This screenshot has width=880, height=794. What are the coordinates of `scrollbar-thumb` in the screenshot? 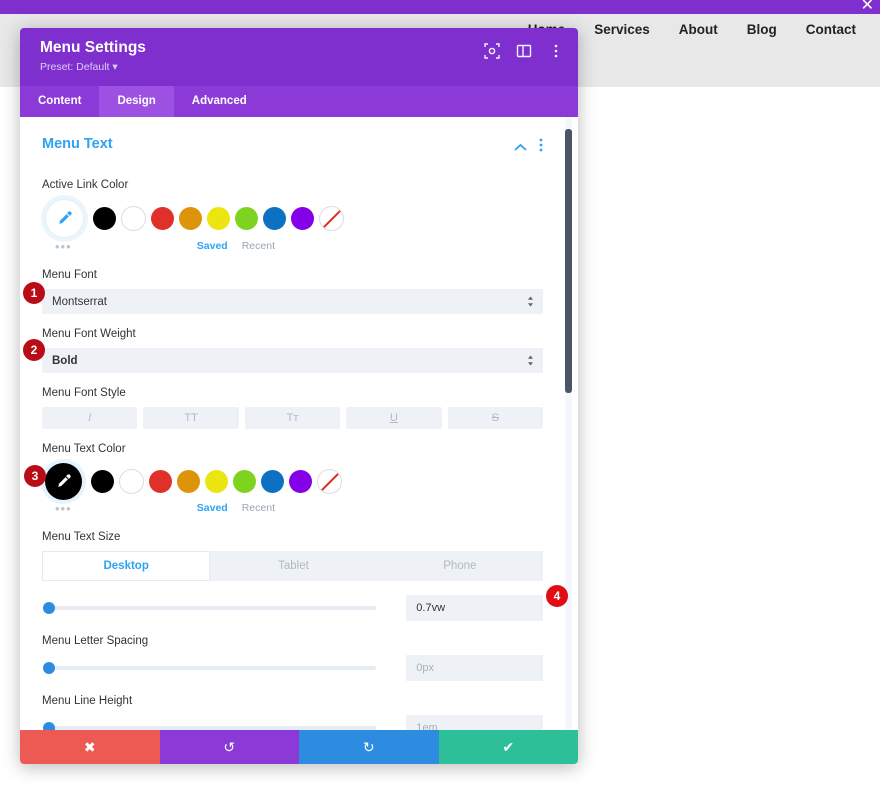 It's located at (568, 261).